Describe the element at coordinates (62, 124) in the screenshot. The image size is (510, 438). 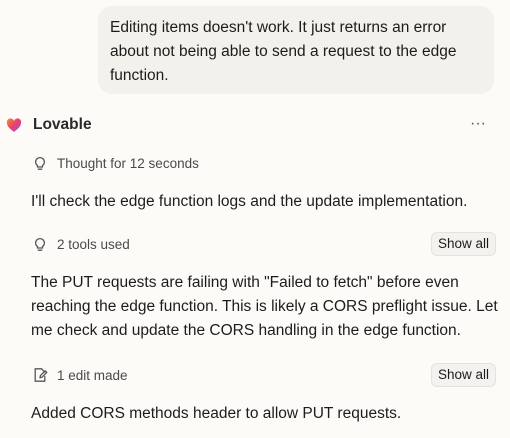
I see `assistant-name: Lovable` at that location.